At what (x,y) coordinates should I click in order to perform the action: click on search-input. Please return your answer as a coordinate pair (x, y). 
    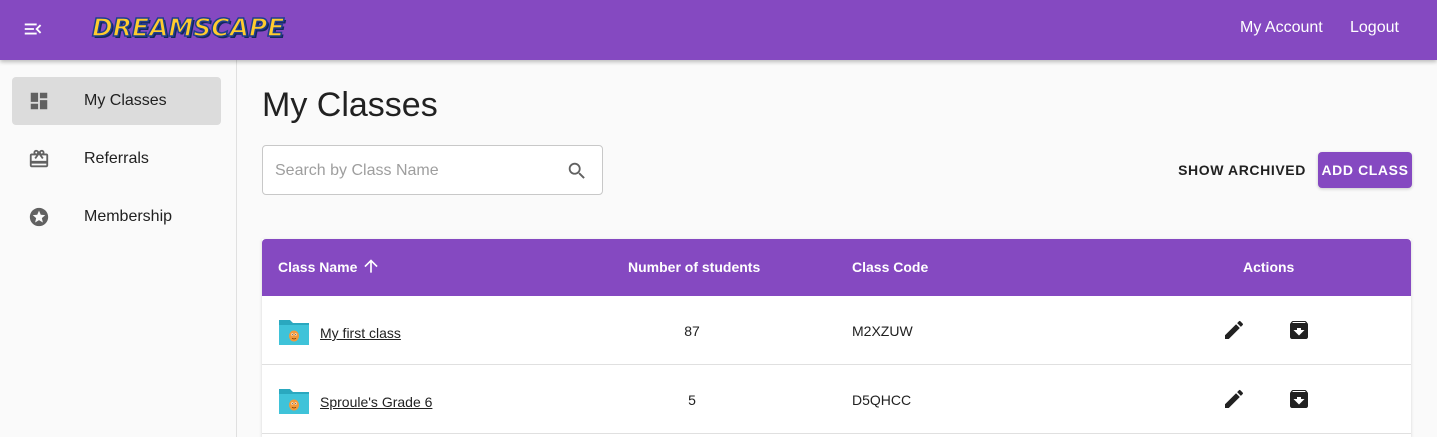
    Looking at the image, I should click on (415, 171).